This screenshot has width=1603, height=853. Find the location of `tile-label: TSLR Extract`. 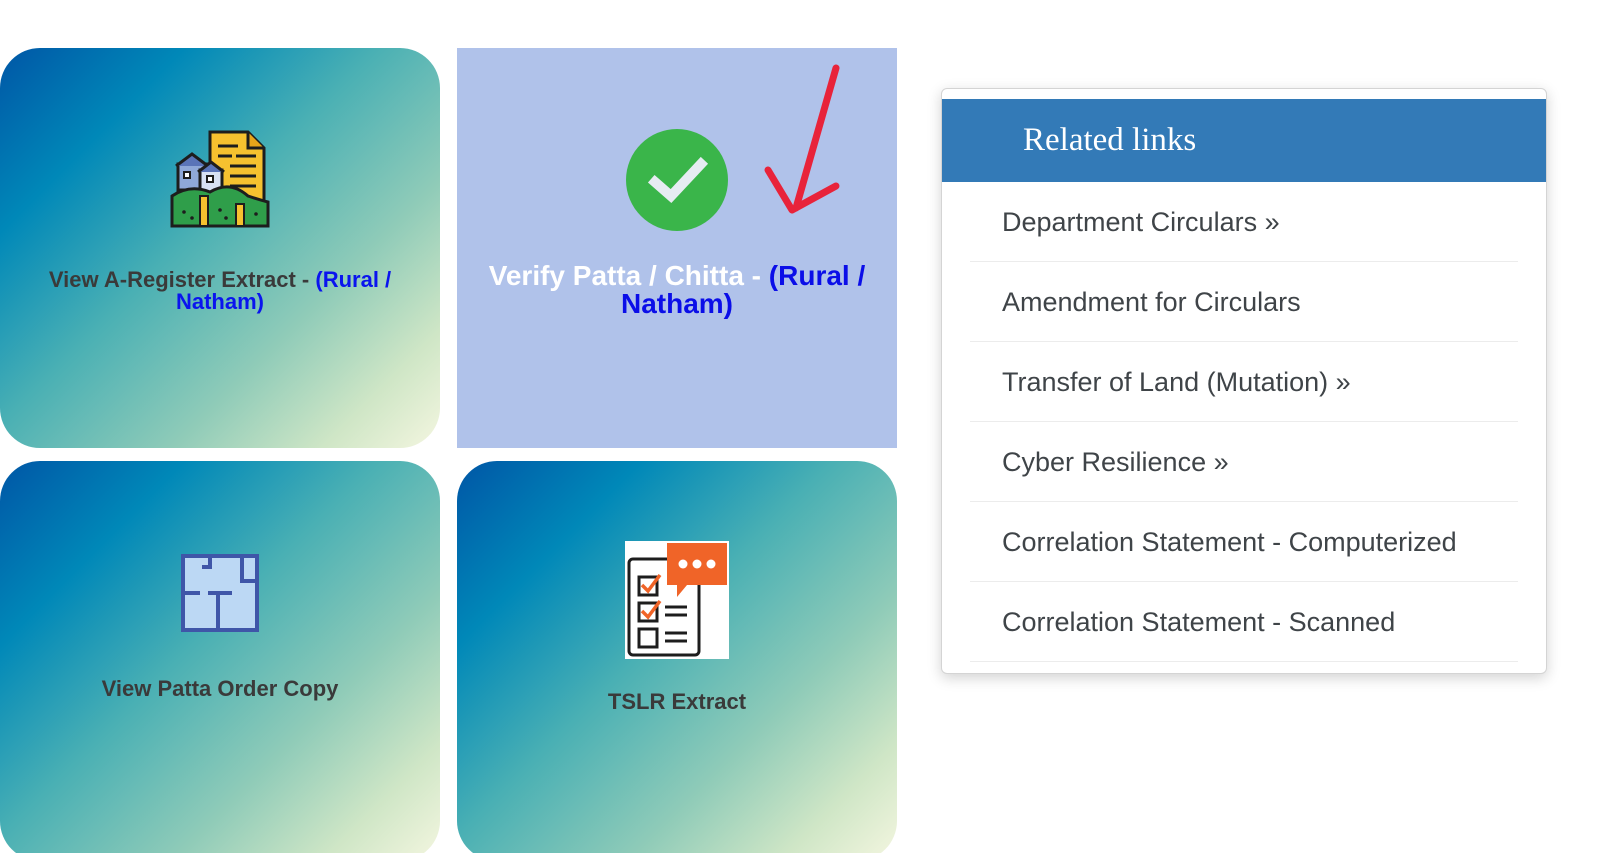

tile-label: TSLR Extract is located at coordinates (677, 701).